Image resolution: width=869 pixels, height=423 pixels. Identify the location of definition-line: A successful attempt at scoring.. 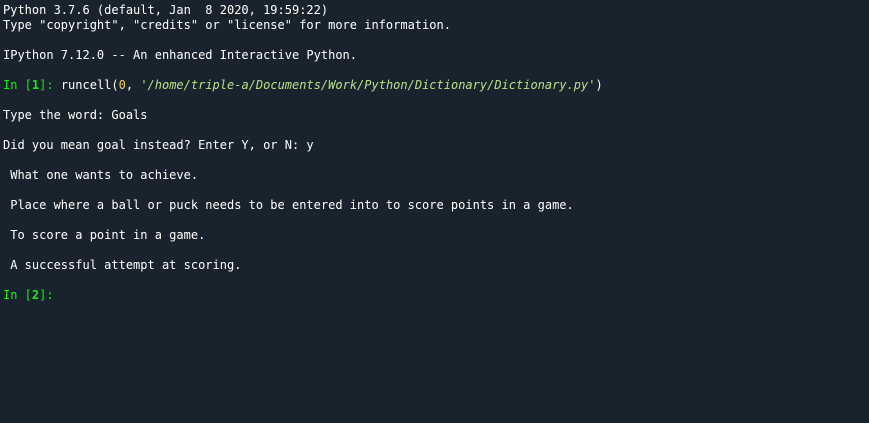
(122, 265).